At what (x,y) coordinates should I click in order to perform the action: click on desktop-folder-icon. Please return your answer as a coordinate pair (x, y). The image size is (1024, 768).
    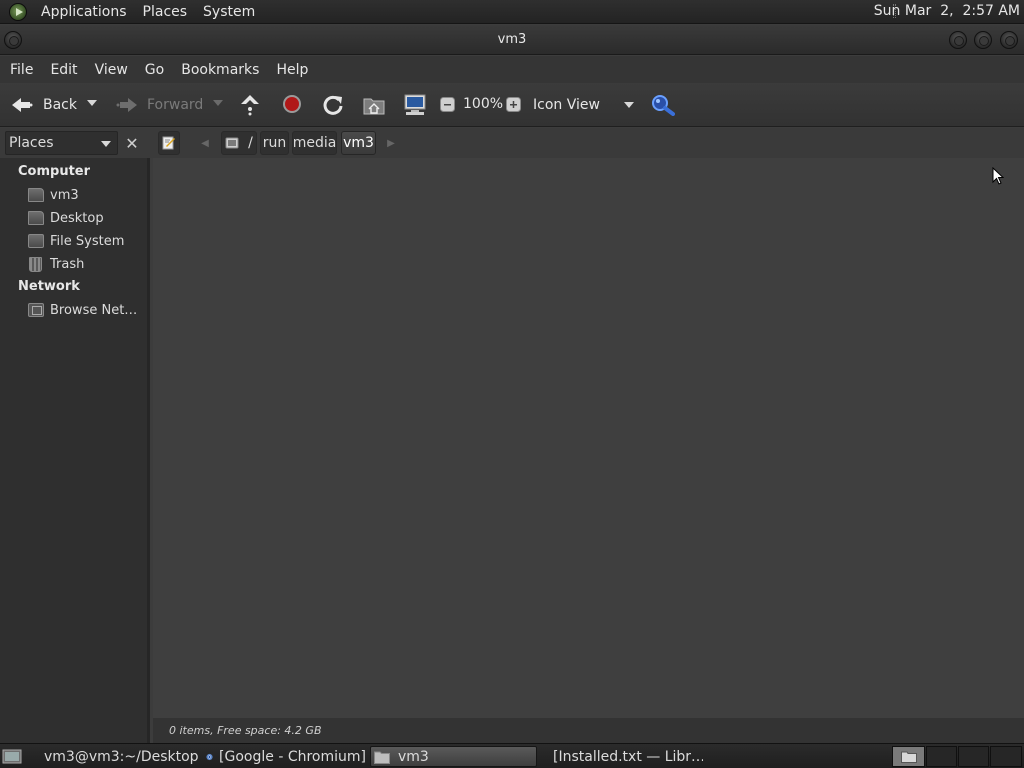
    Looking at the image, I should click on (36, 218).